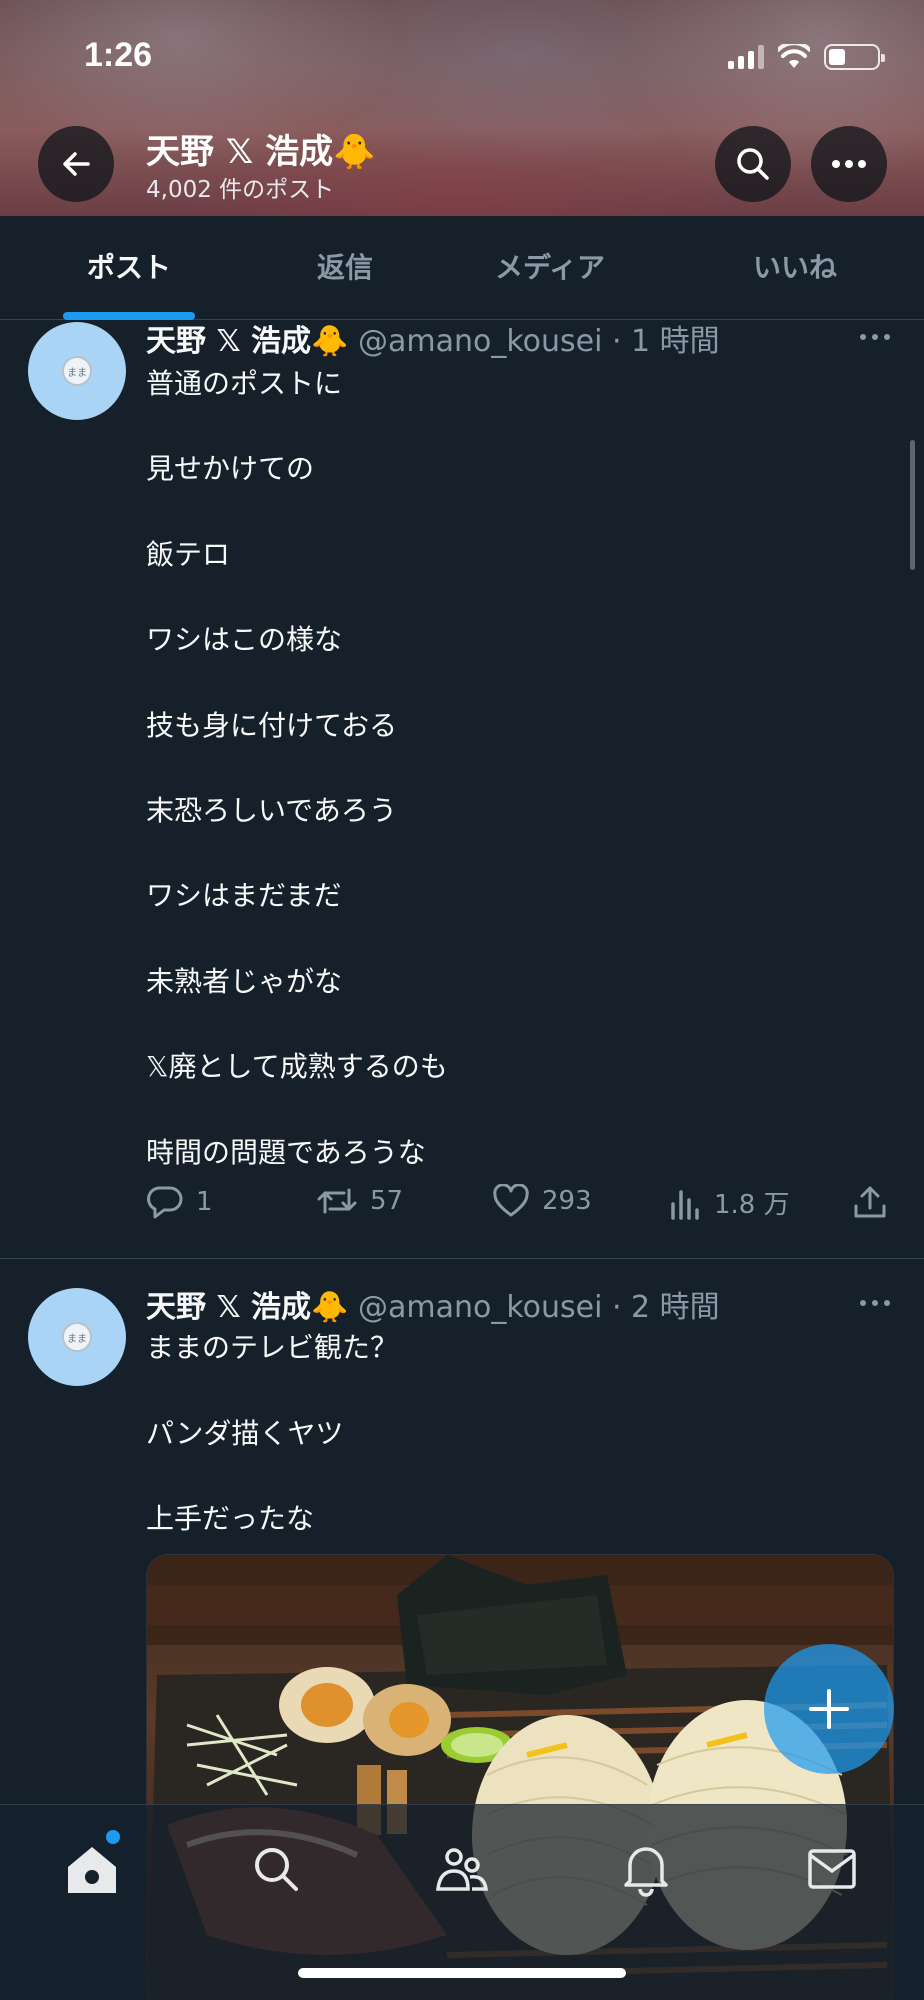  I want to click on post-text-line: ワシはまだまだ, so click(244, 895).